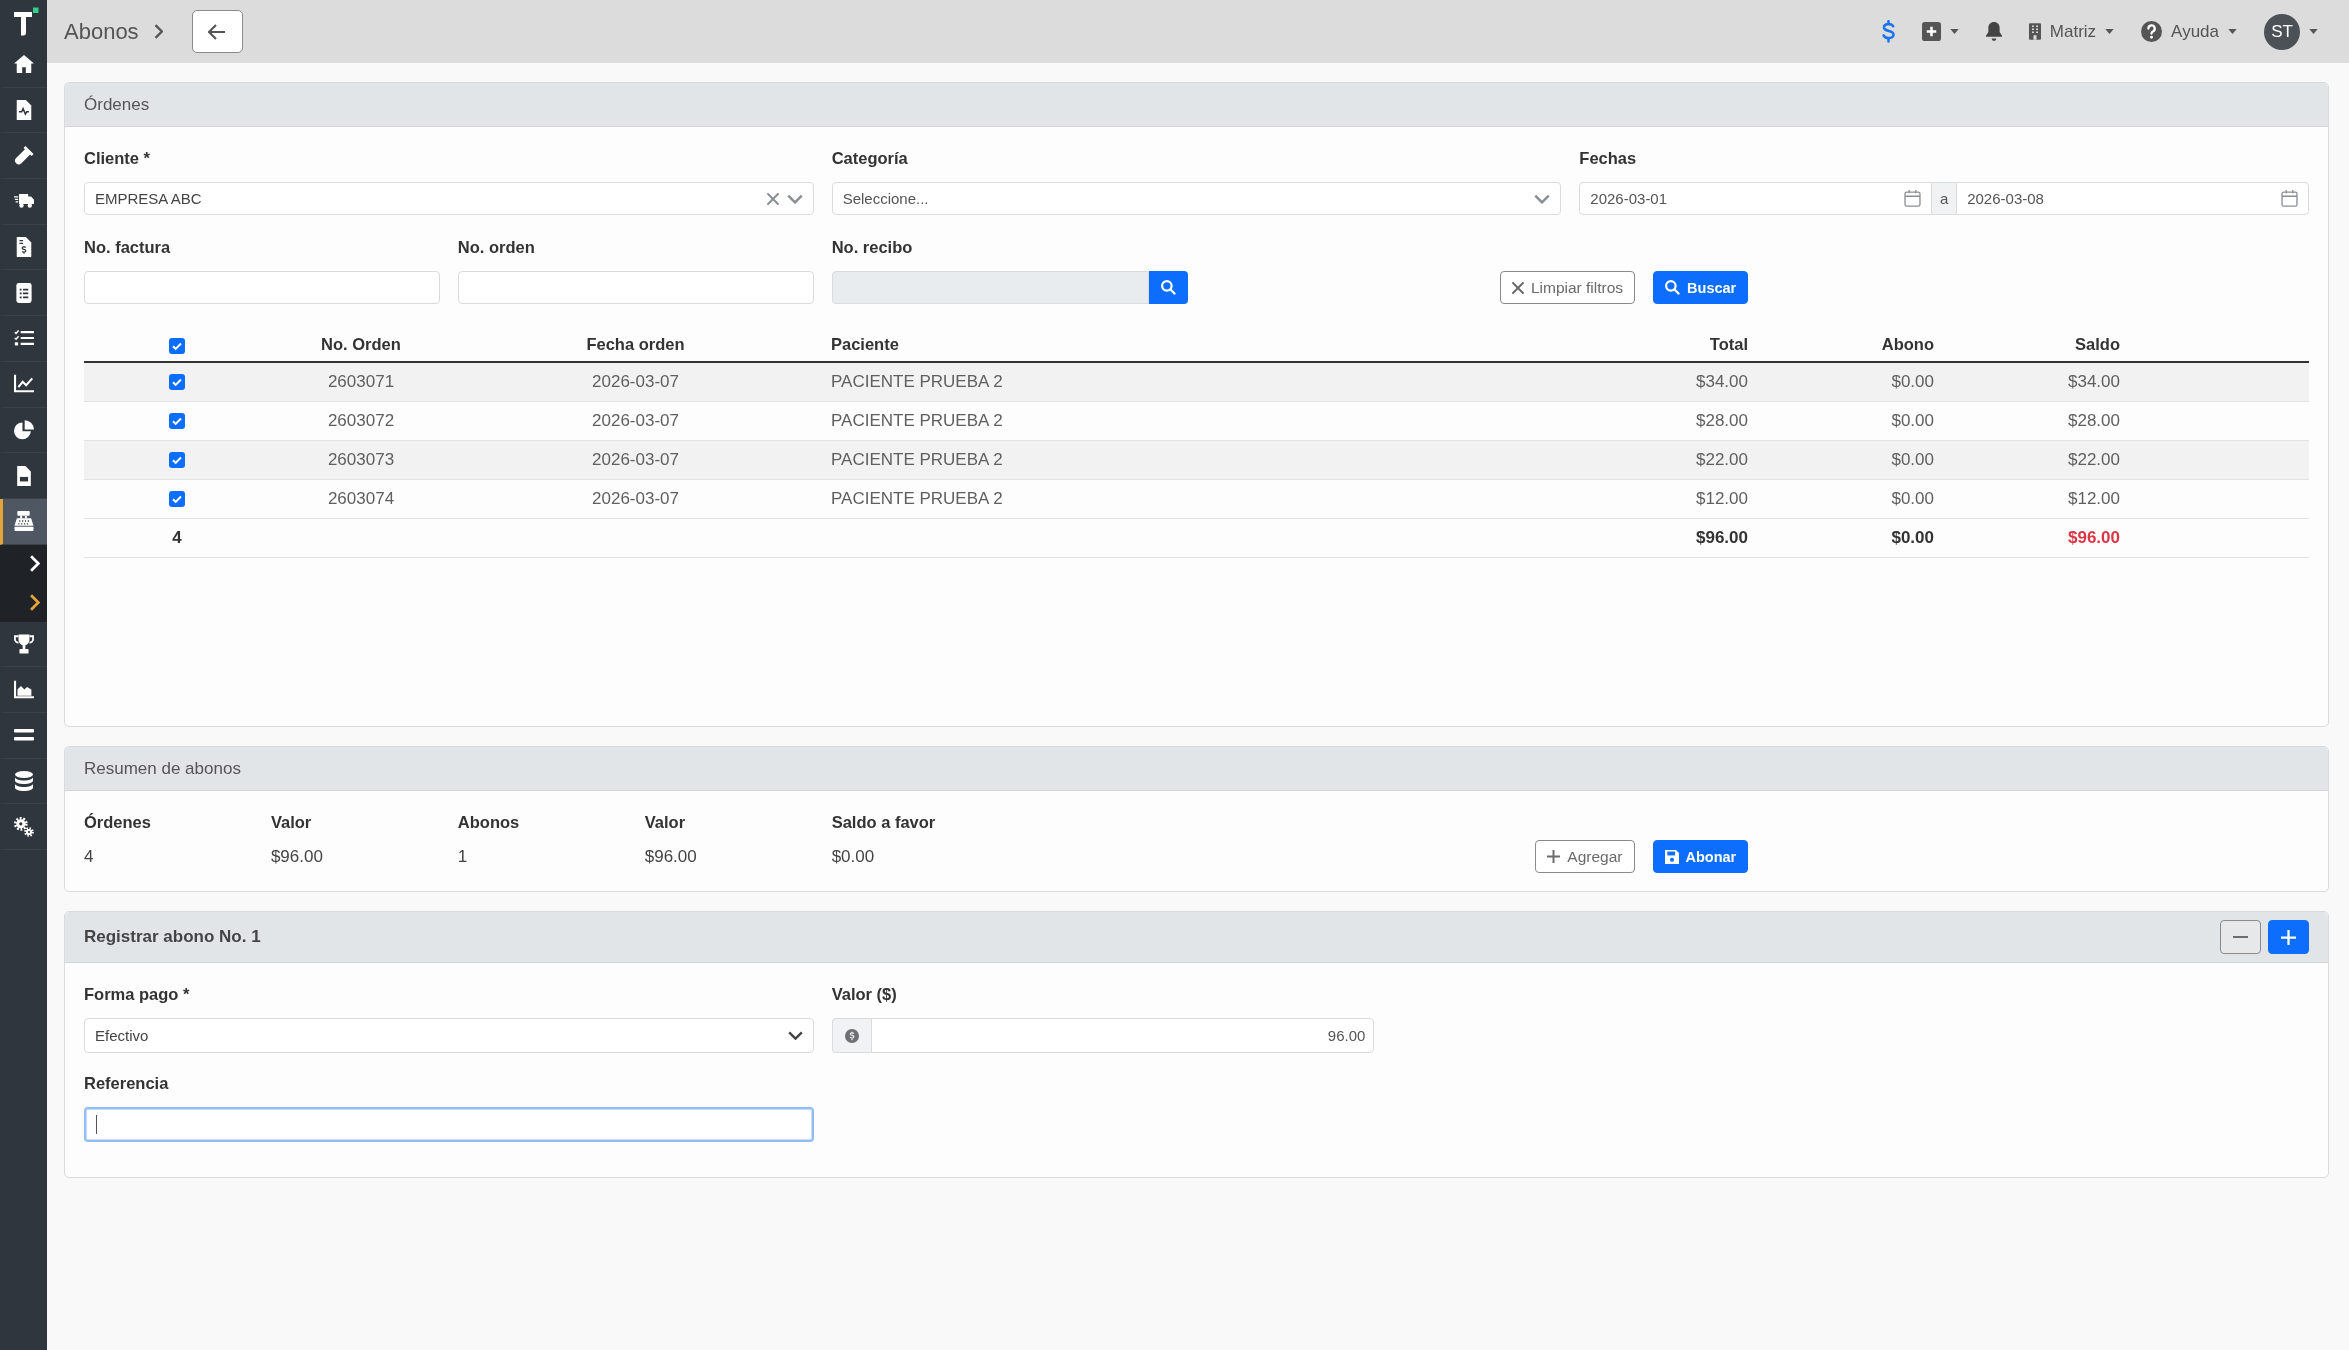  Describe the element at coordinates (2034, 31) in the screenshot. I see `building-icon` at that location.